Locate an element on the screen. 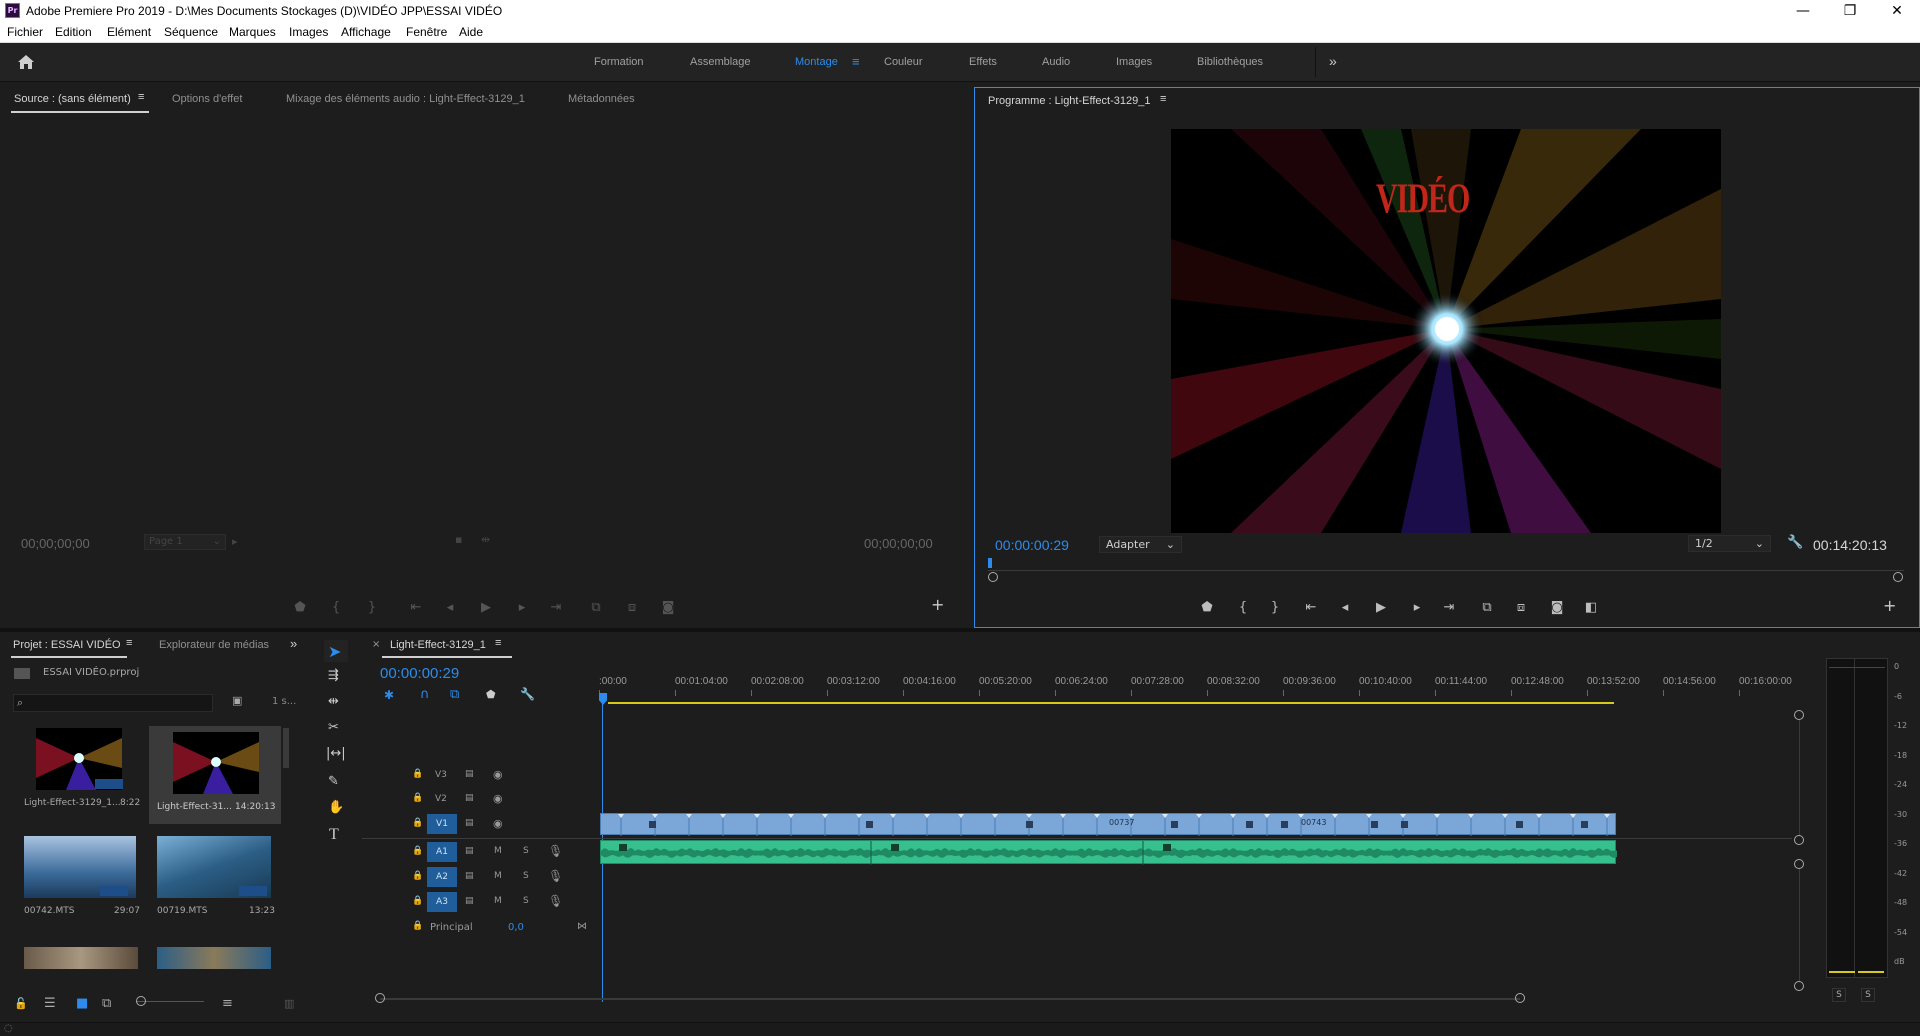 Image resolution: width=1920 pixels, height=1036 pixels. source-go-in-icon: ⇤ is located at coordinates (416, 607).